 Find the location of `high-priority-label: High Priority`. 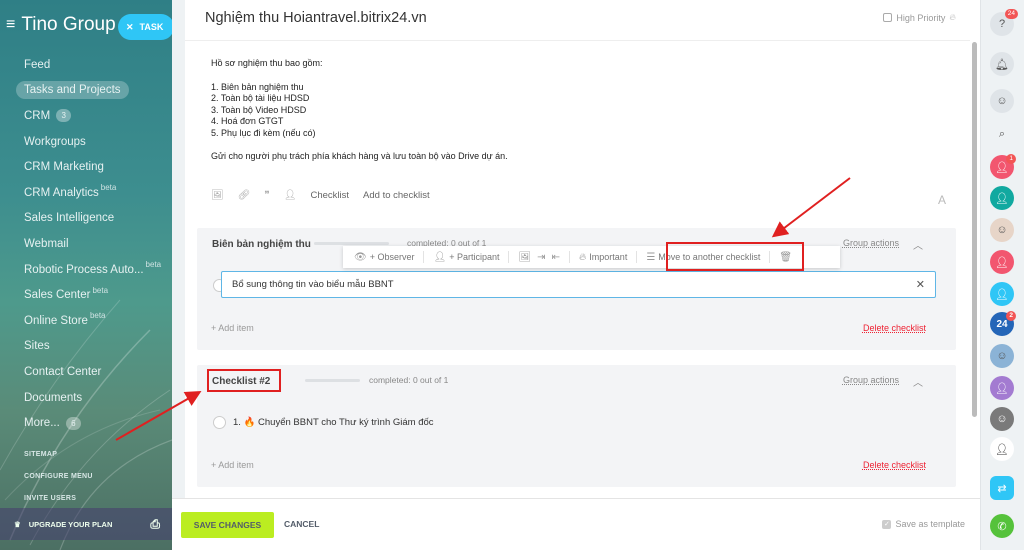

high-priority-label: High Priority is located at coordinates (921, 17).